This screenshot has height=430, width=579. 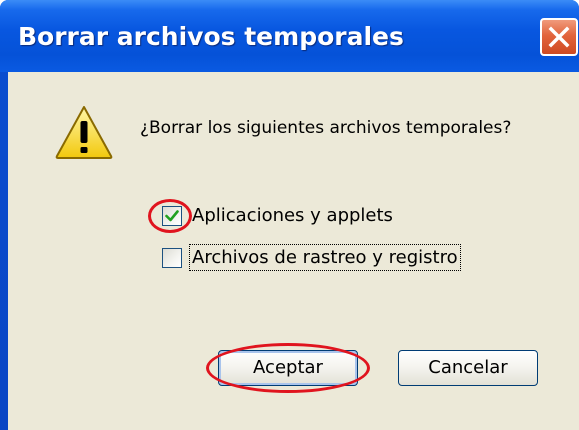 What do you see at coordinates (468, 368) in the screenshot?
I see `cancel-button: Cancelar` at bounding box center [468, 368].